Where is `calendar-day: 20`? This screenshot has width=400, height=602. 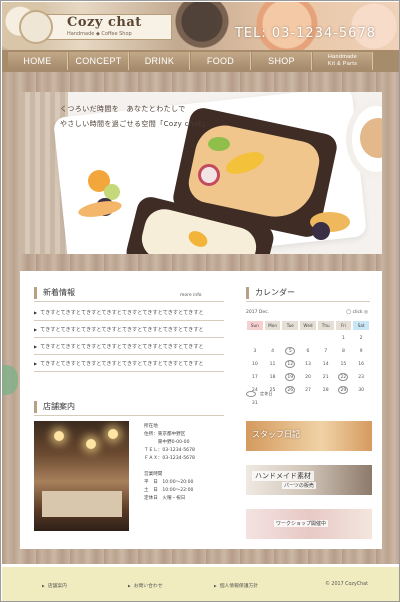 calendar-day: 20 is located at coordinates (308, 377).